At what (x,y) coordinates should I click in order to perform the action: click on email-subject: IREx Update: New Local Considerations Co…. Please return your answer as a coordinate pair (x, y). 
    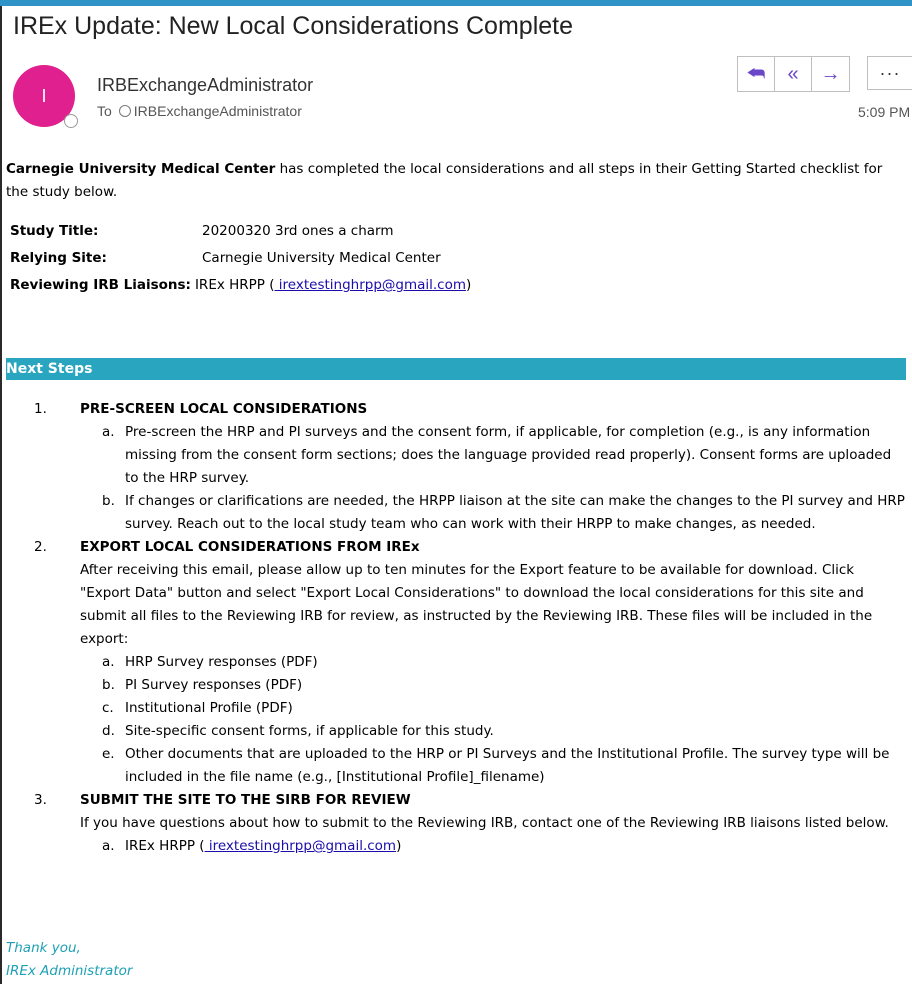
    Looking at the image, I should click on (293, 26).